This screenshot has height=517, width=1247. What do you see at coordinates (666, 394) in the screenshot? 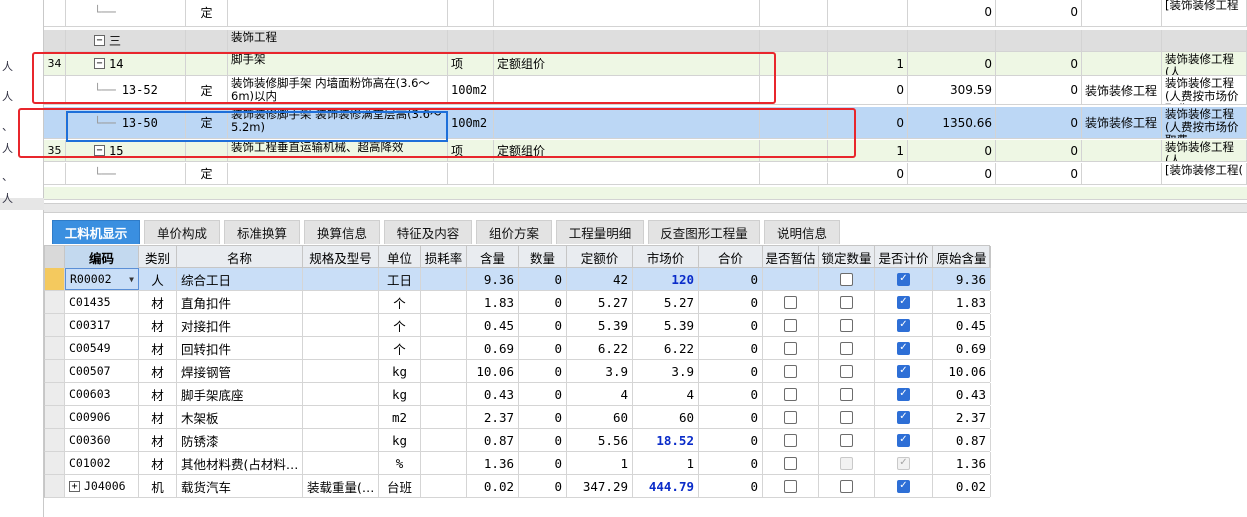
I see `cell-market: 4` at bounding box center [666, 394].